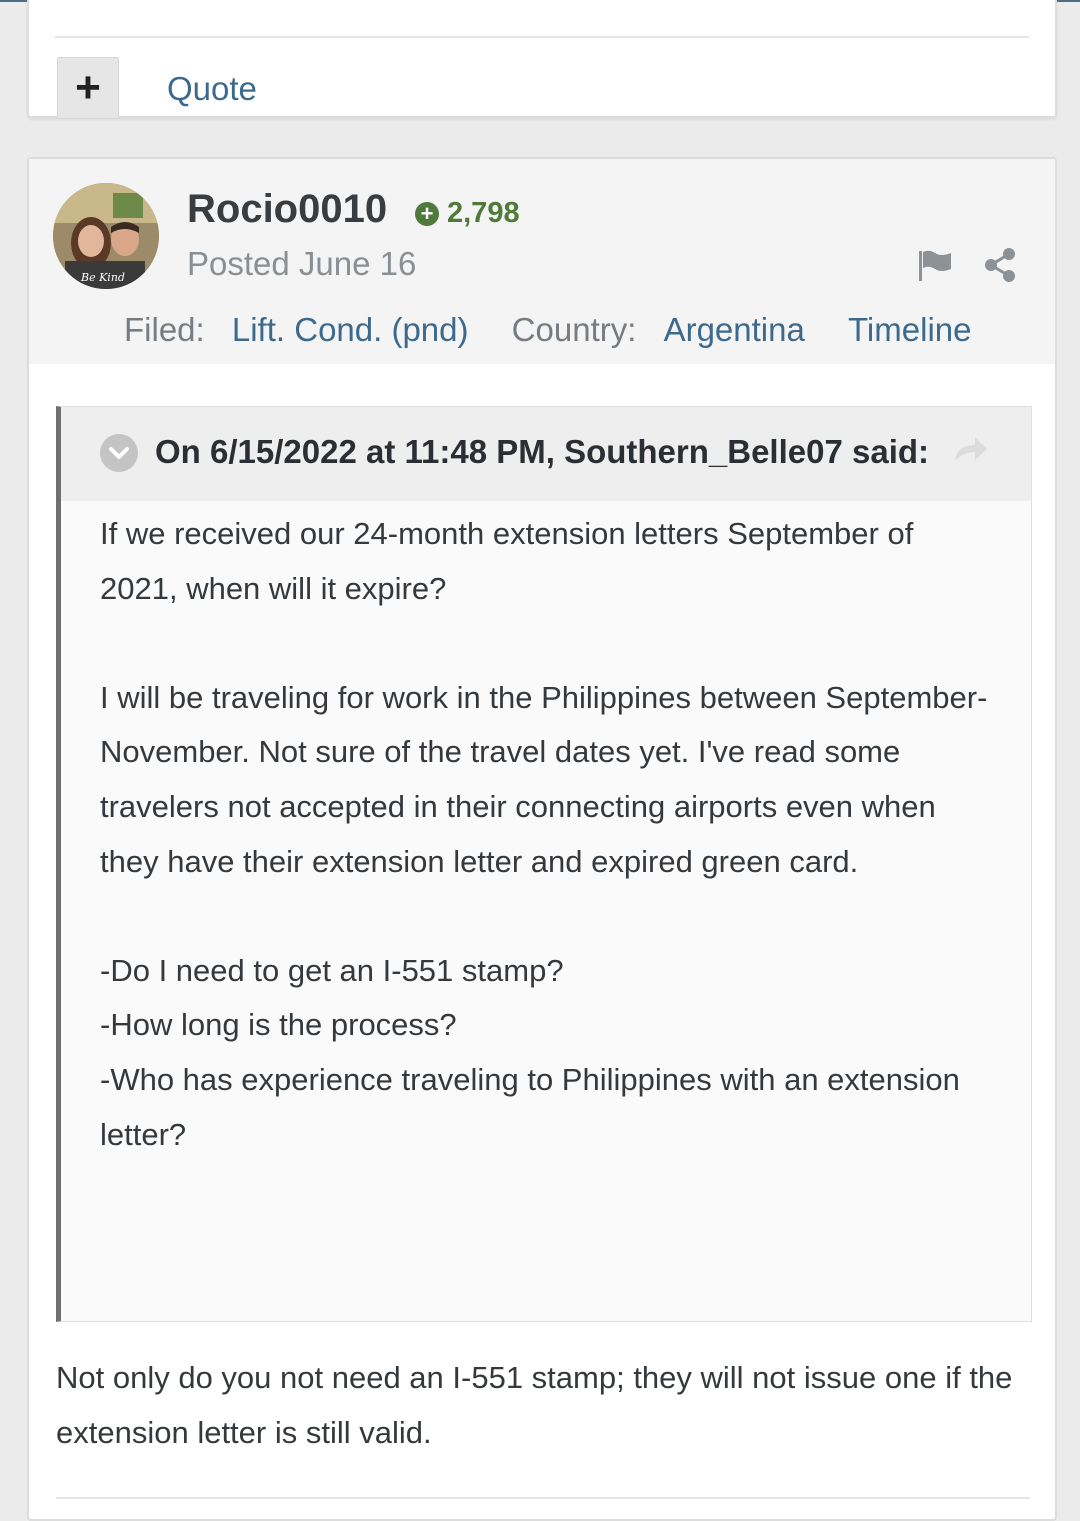 Image resolution: width=1080 pixels, height=1521 pixels. I want to click on reputation-badge: + 2,798, so click(467, 213).